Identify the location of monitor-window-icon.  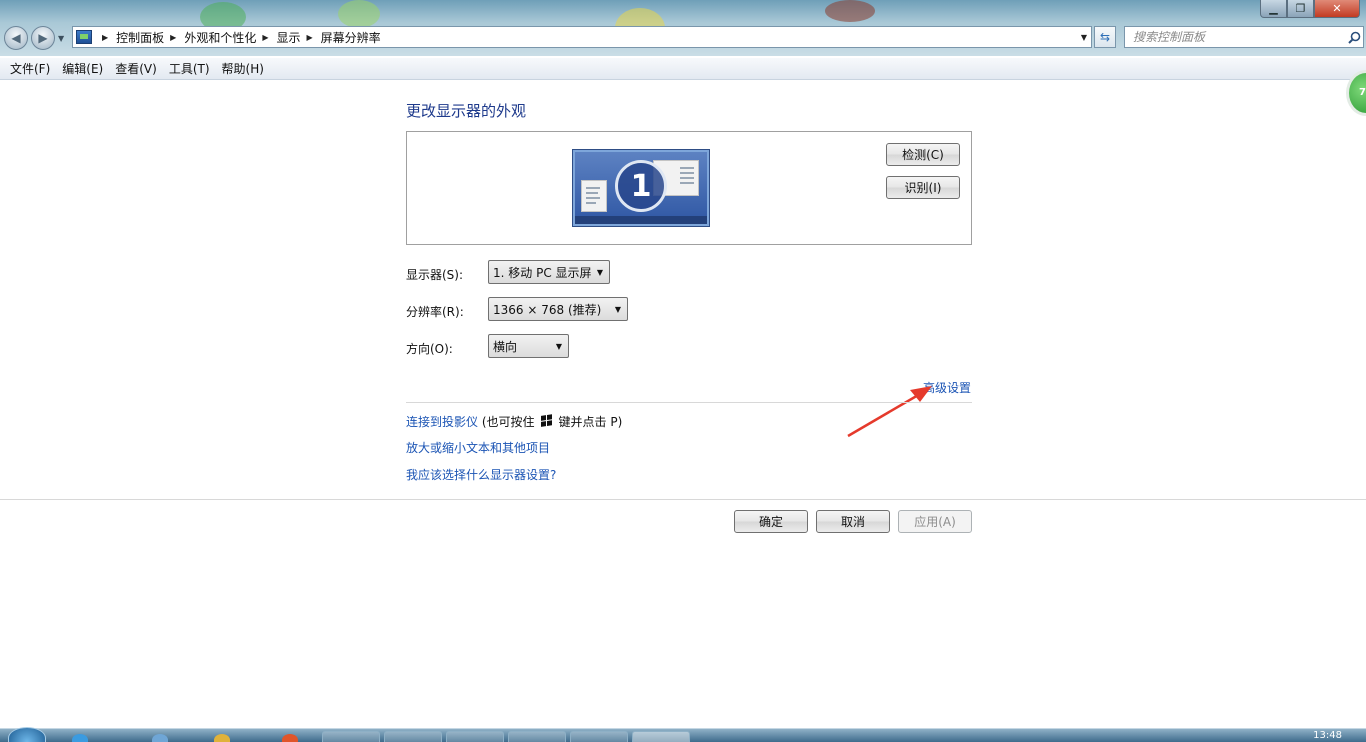
(594, 196).